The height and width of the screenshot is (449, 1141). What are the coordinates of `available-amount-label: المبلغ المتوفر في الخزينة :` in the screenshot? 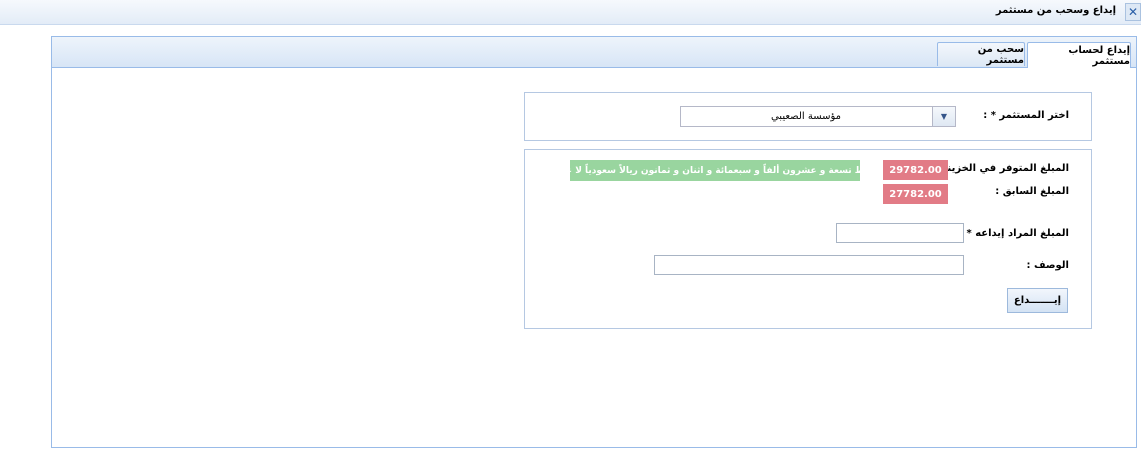 It's located at (1001, 168).